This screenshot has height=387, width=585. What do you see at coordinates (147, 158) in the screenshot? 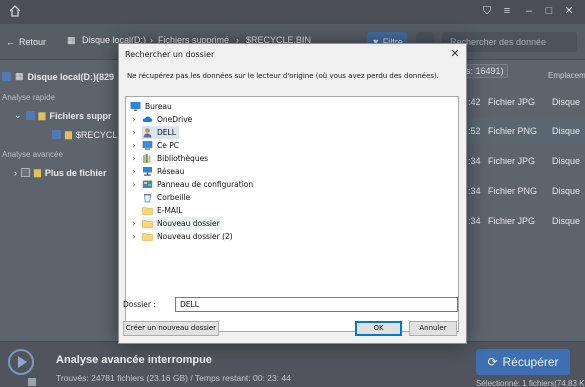
I see `library-icon` at bounding box center [147, 158].